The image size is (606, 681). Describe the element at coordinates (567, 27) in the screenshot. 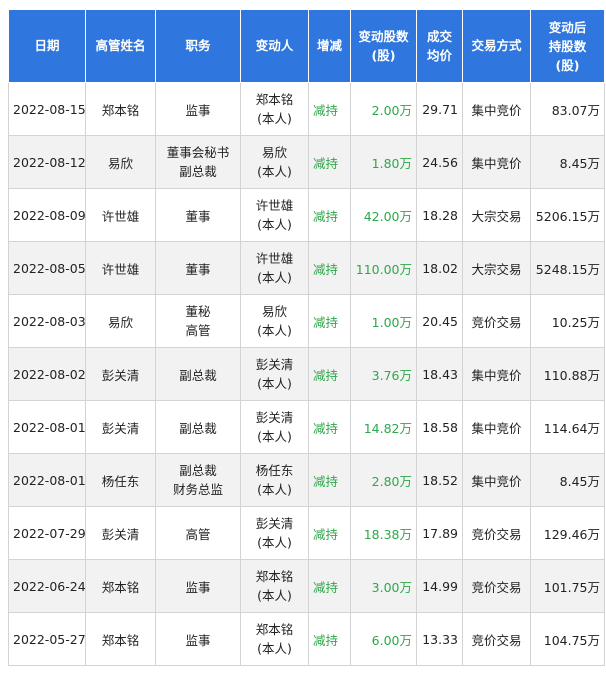

I see `header-shares-after-line1: 变动后` at that location.